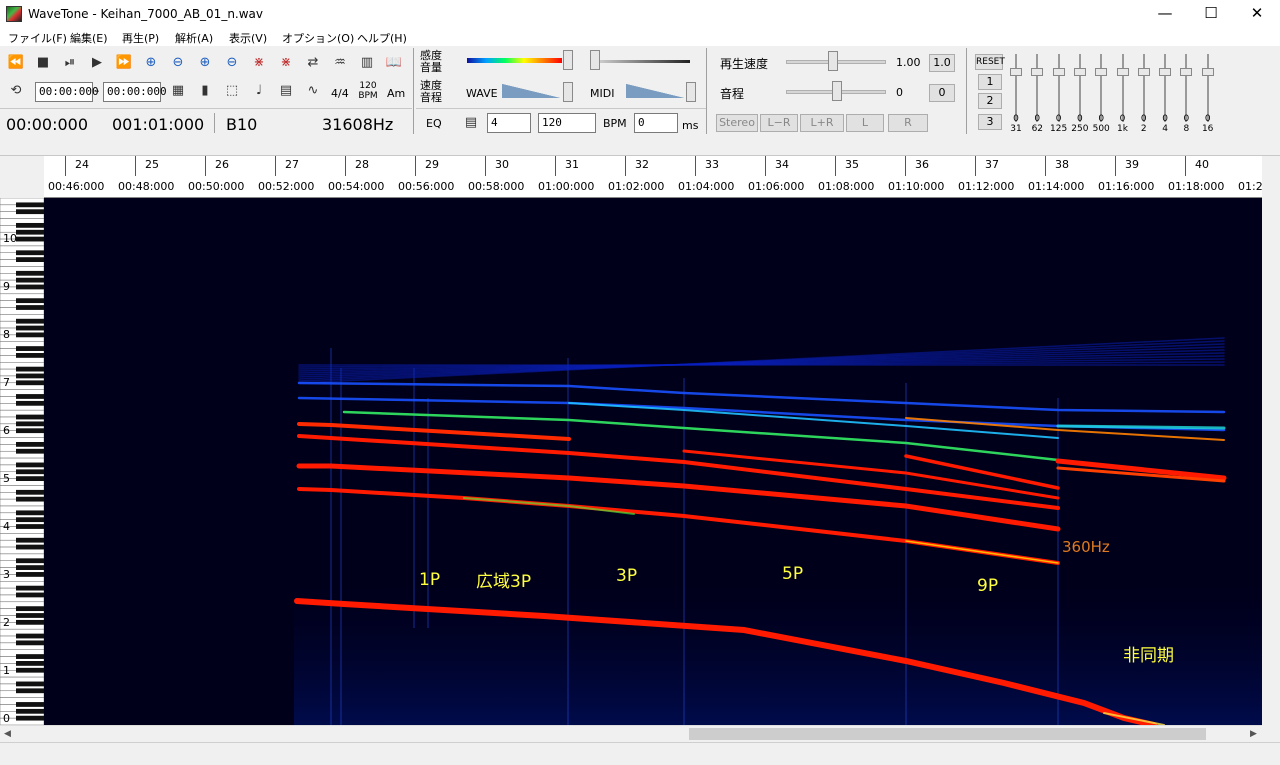 Image resolution: width=1280 pixels, height=765 pixels. I want to click on eq-band-frequency: 2, so click(1143, 129).